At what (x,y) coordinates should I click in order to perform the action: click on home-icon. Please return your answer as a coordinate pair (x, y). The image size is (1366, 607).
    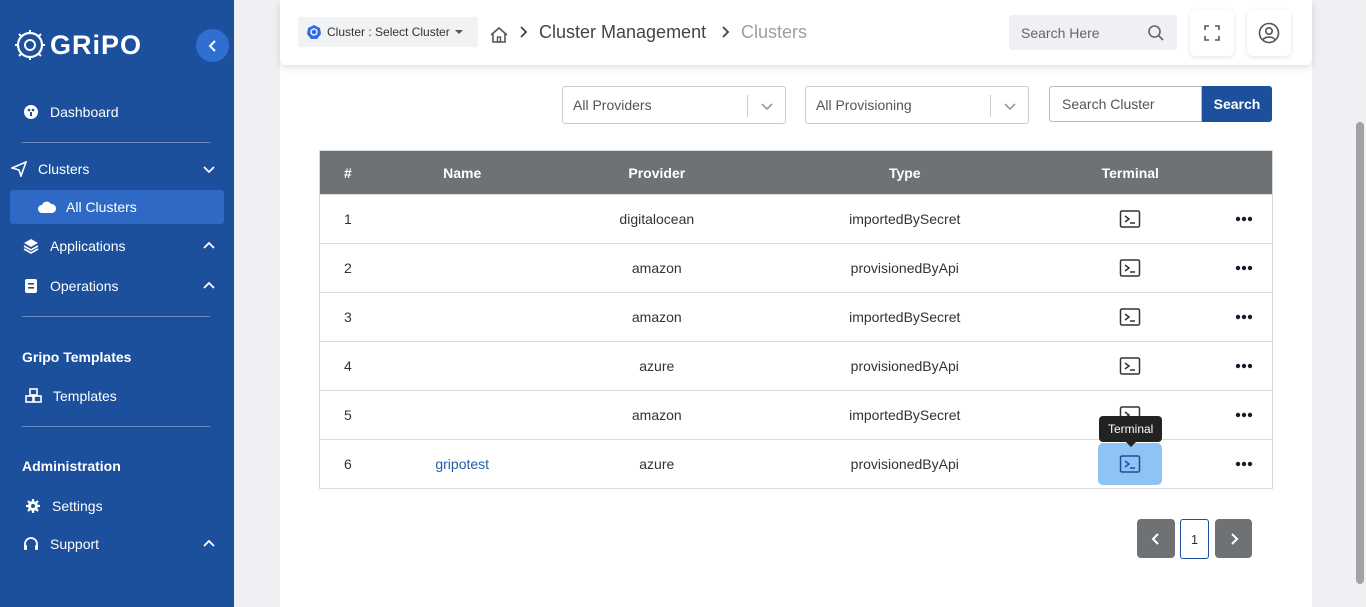
    Looking at the image, I should click on (499, 35).